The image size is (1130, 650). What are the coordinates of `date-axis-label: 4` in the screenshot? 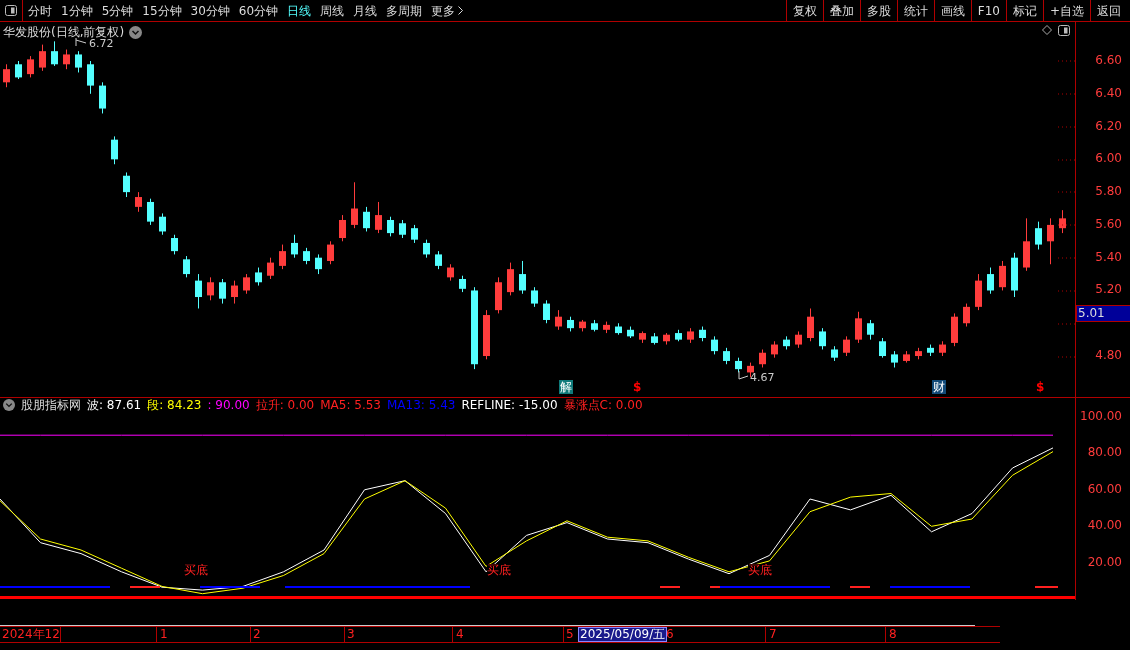 It's located at (460, 634).